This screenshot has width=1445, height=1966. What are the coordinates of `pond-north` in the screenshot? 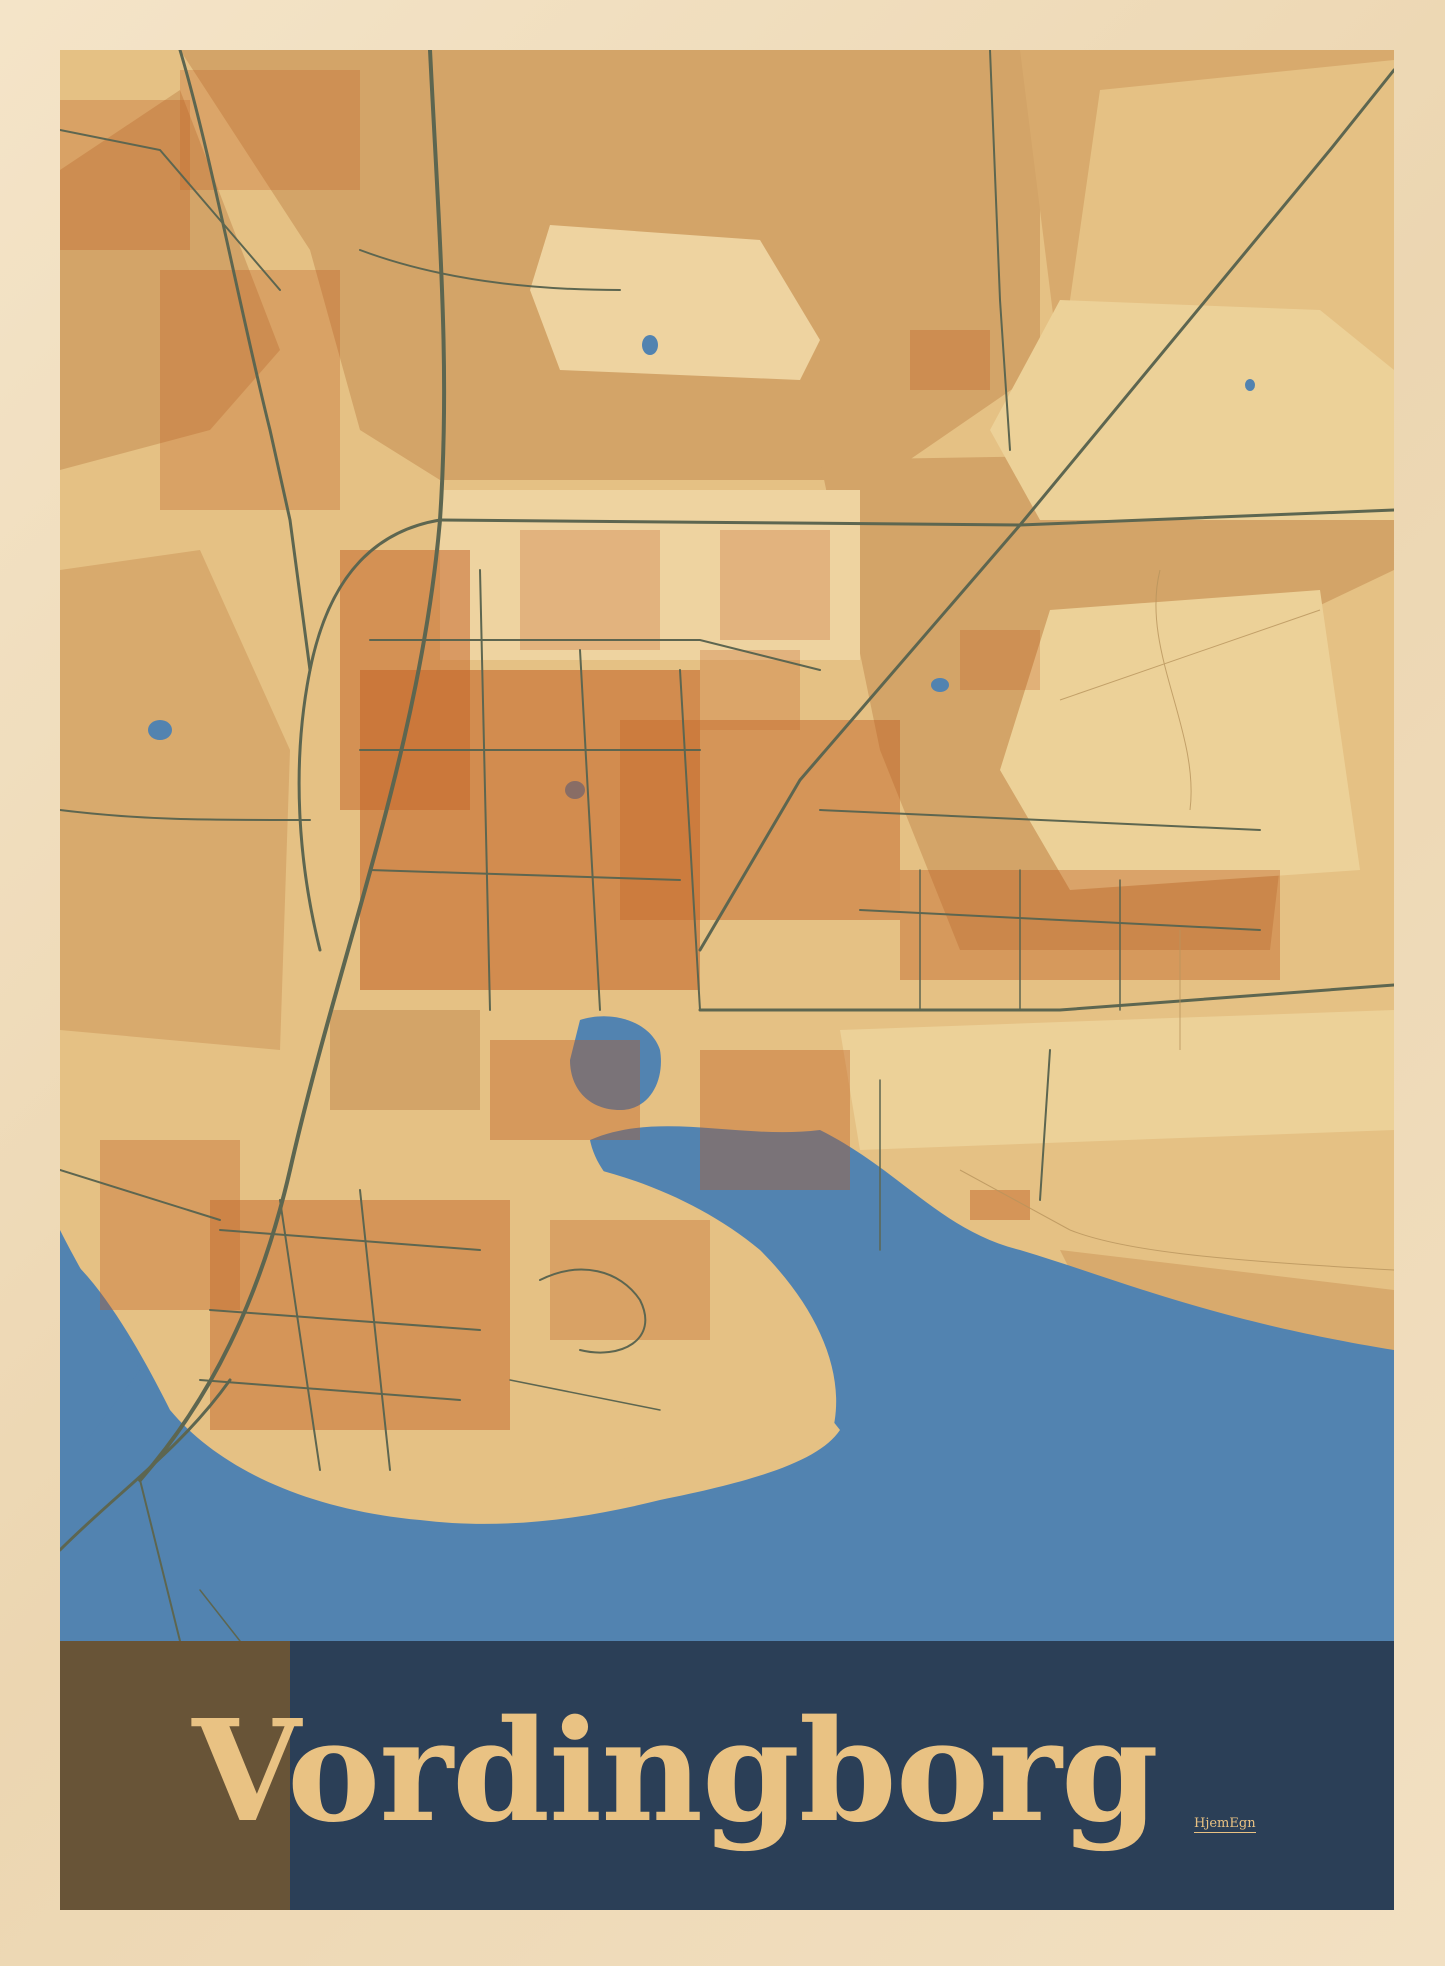 It's located at (650, 345).